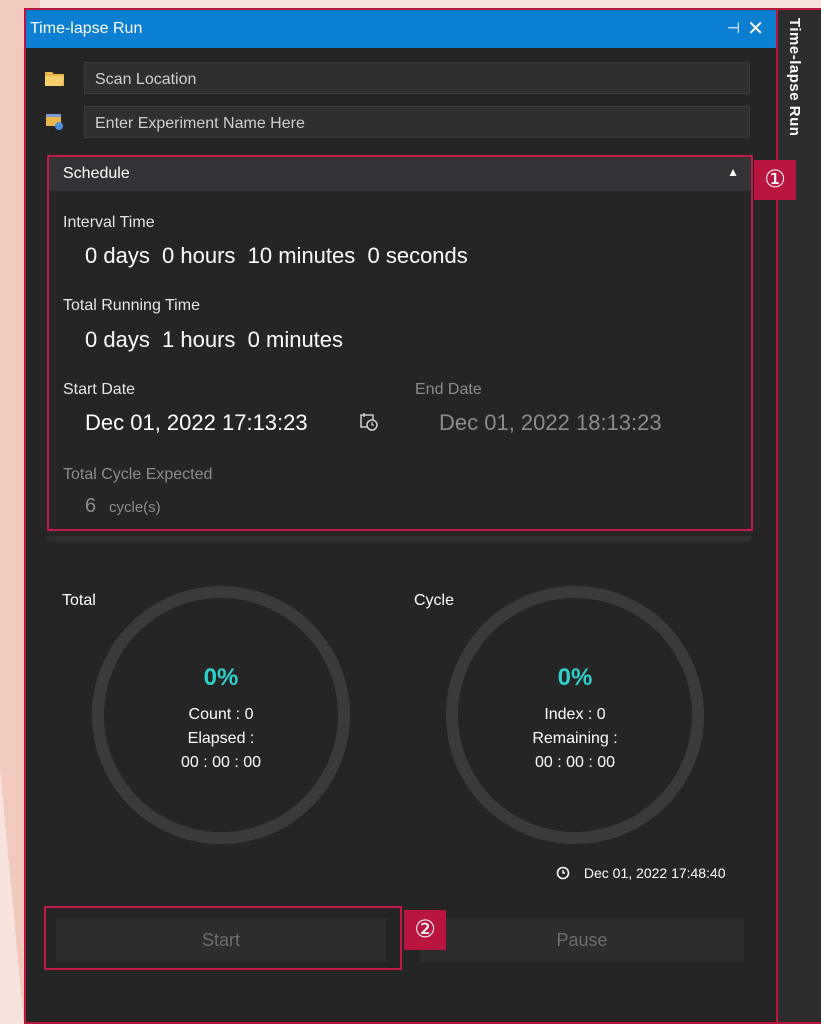 The width and height of the screenshot is (821, 1024). I want to click on panel-titlebar: Time-lapse Run ⊣ ✕, so click(401, 29).